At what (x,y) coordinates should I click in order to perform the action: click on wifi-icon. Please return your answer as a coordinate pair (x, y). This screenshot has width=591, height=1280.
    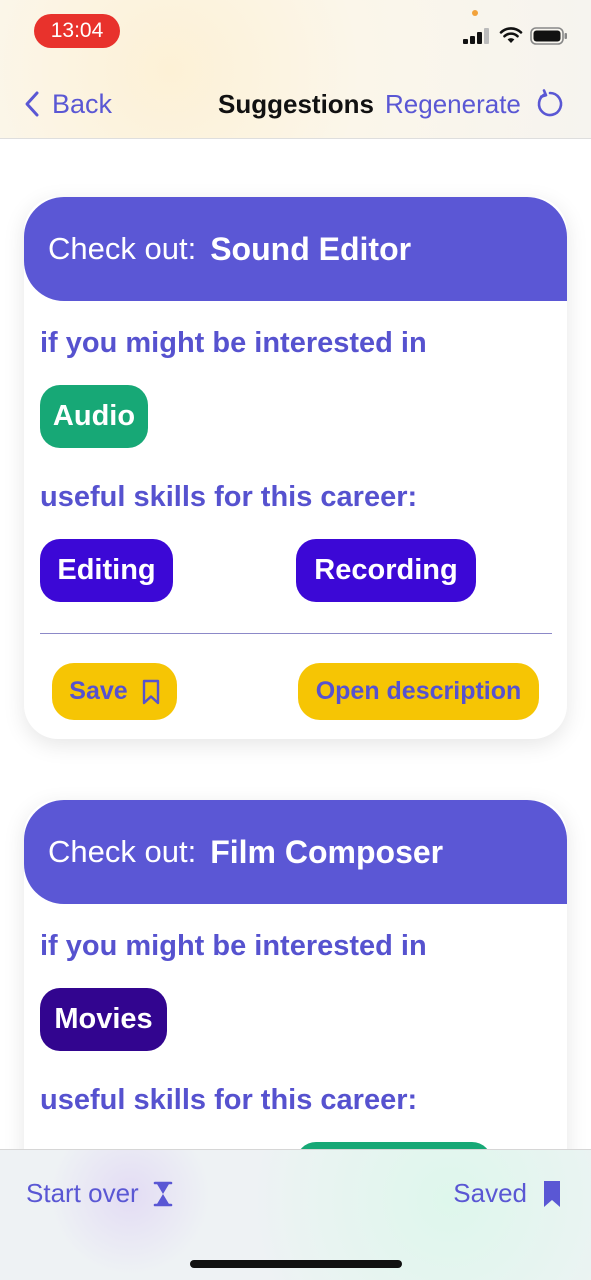
    Looking at the image, I should click on (511, 35).